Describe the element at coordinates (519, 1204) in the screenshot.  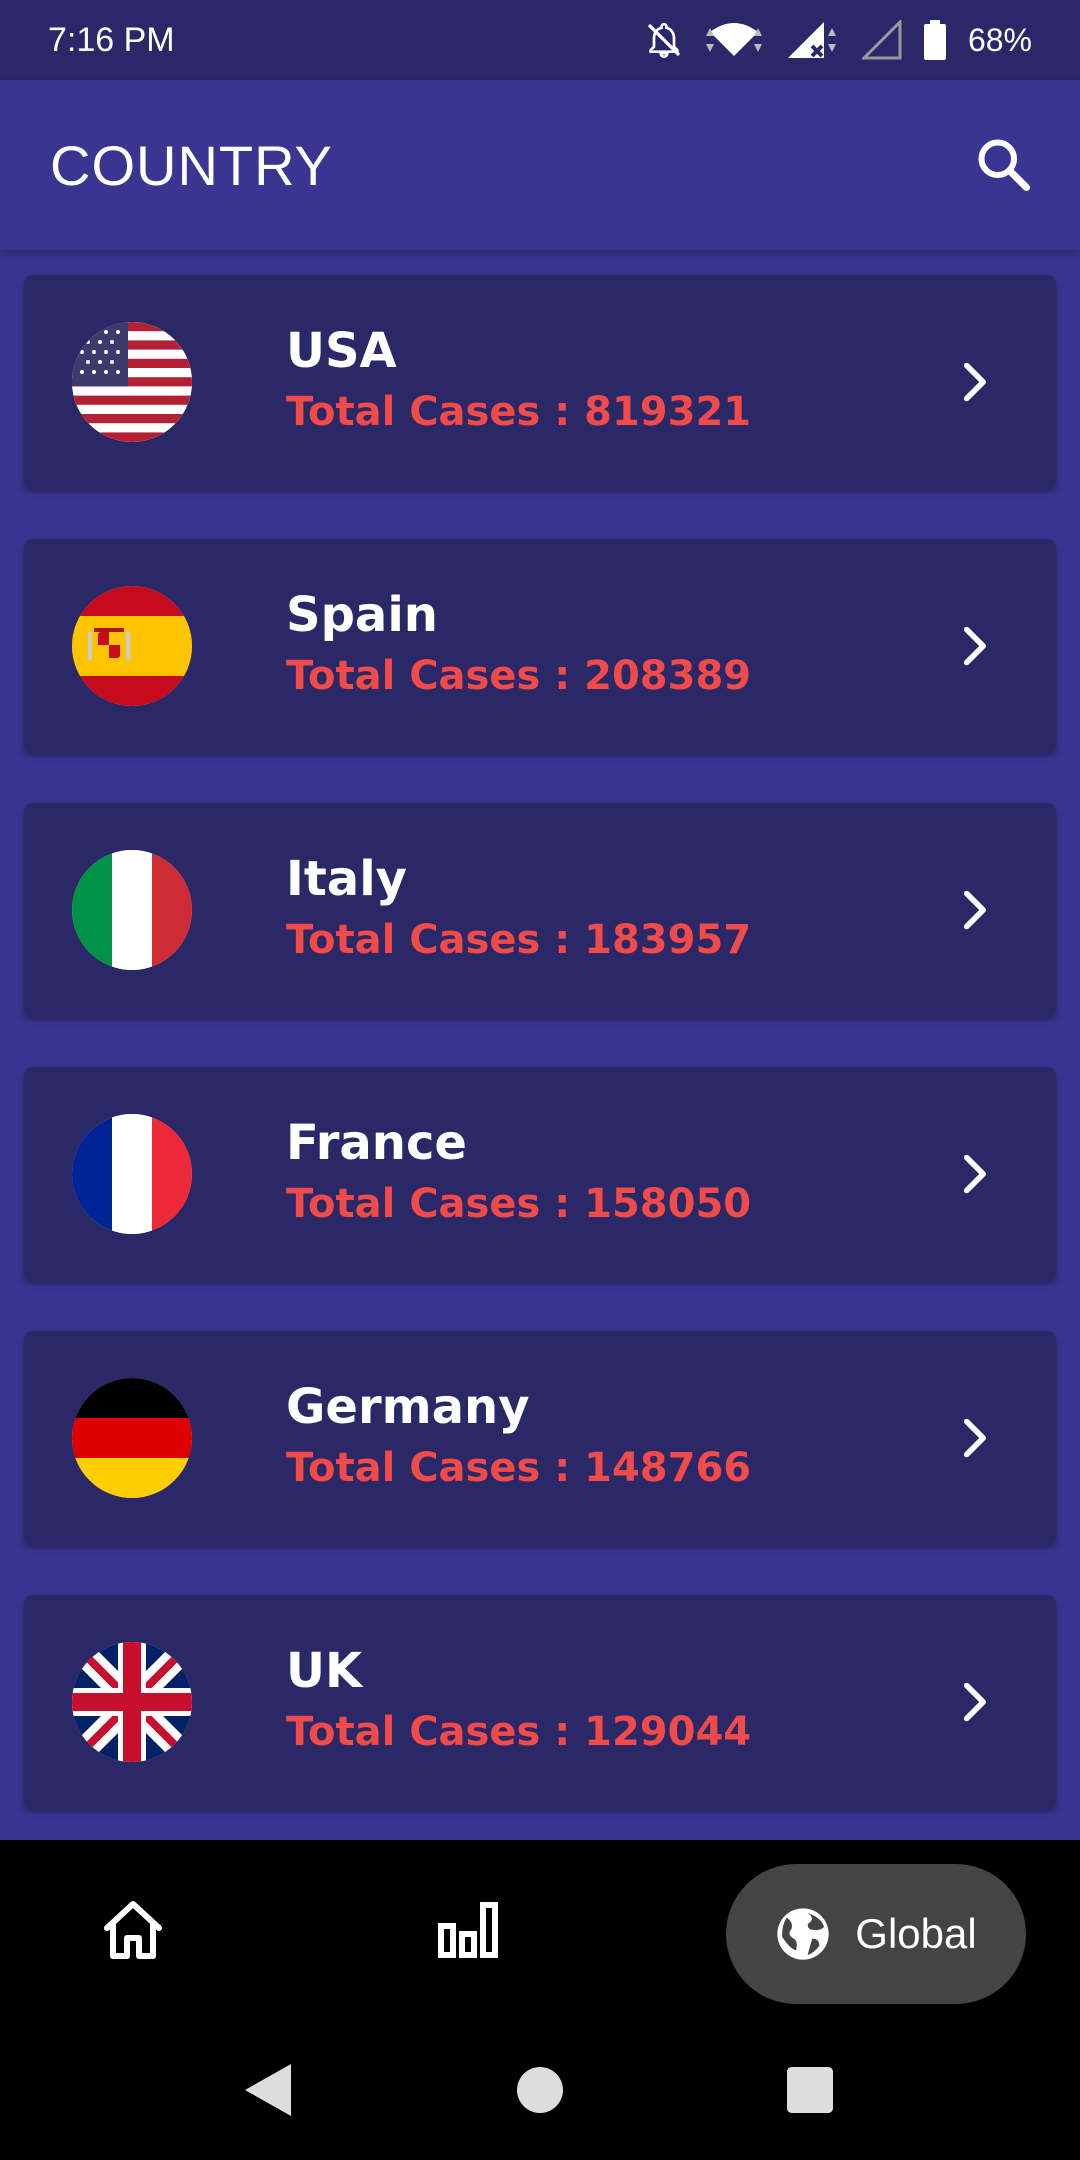
I see `total-cases: Total Cases : 158050` at that location.